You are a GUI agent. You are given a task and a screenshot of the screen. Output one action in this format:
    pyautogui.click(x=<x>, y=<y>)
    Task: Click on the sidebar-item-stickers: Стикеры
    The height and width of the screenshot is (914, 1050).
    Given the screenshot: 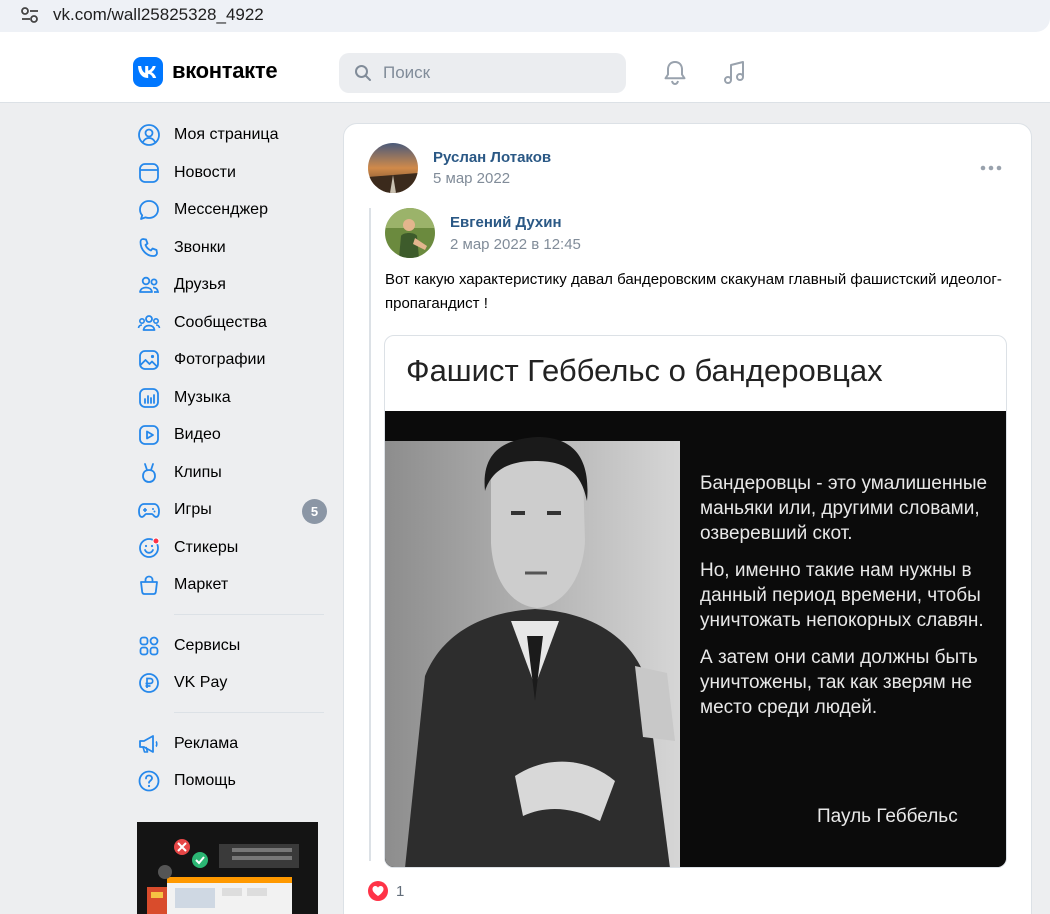 What is the action you would take?
    pyautogui.click(x=230, y=547)
    